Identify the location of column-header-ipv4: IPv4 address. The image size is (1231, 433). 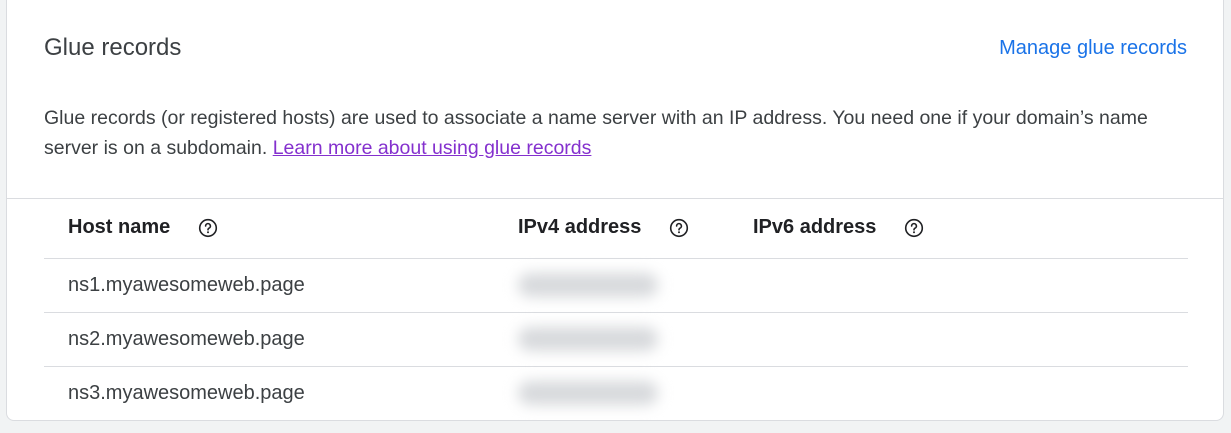
(603, 227).